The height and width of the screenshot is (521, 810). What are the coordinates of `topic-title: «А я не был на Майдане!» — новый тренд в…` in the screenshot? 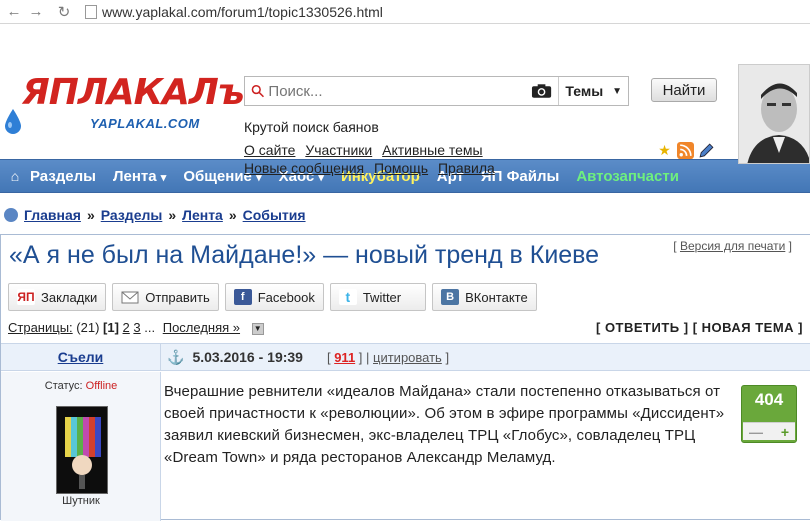 It's located at (304, 255).